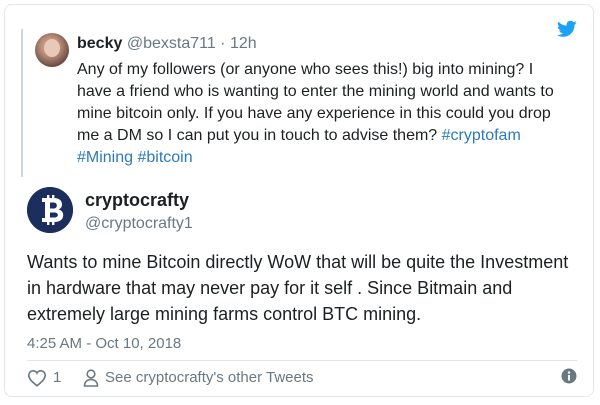 The height and width of the screenshot is (405, 600). What do you see at coordinates (105, 157) in the screenshot?
I see `hashtag-mining: #Mining` at bounding box center [105, 157].